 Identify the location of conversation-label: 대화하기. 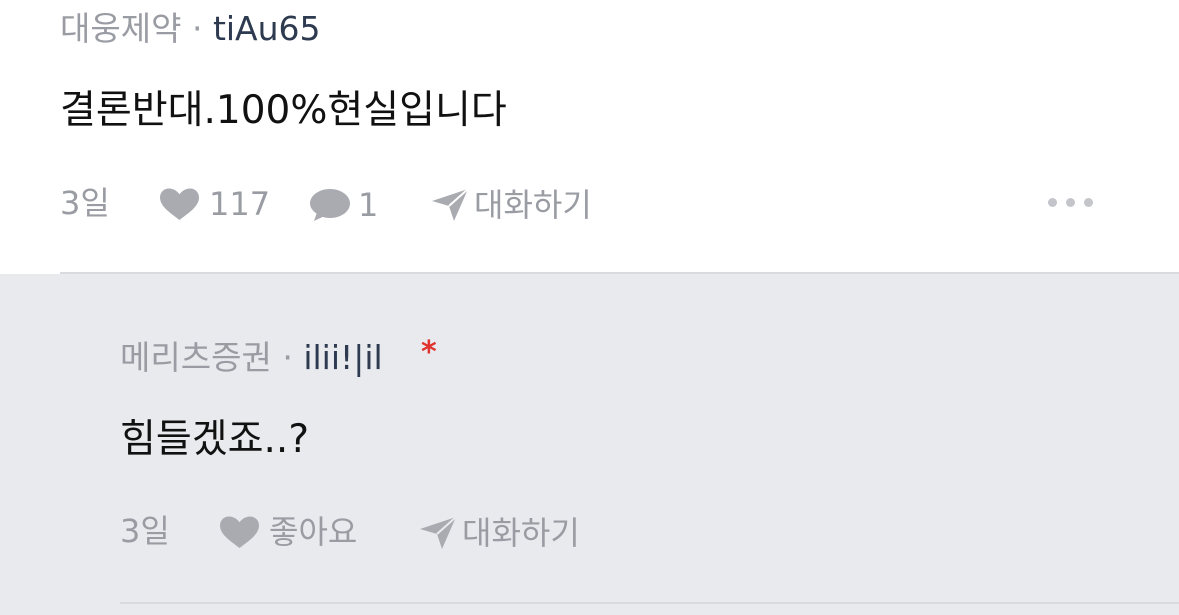
(533, 205).